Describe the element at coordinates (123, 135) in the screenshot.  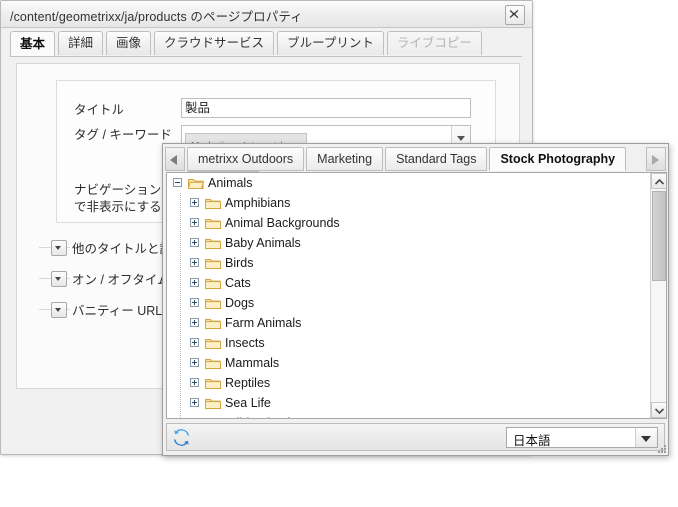
I see `tags-label: タグ / キーワード` at that location.